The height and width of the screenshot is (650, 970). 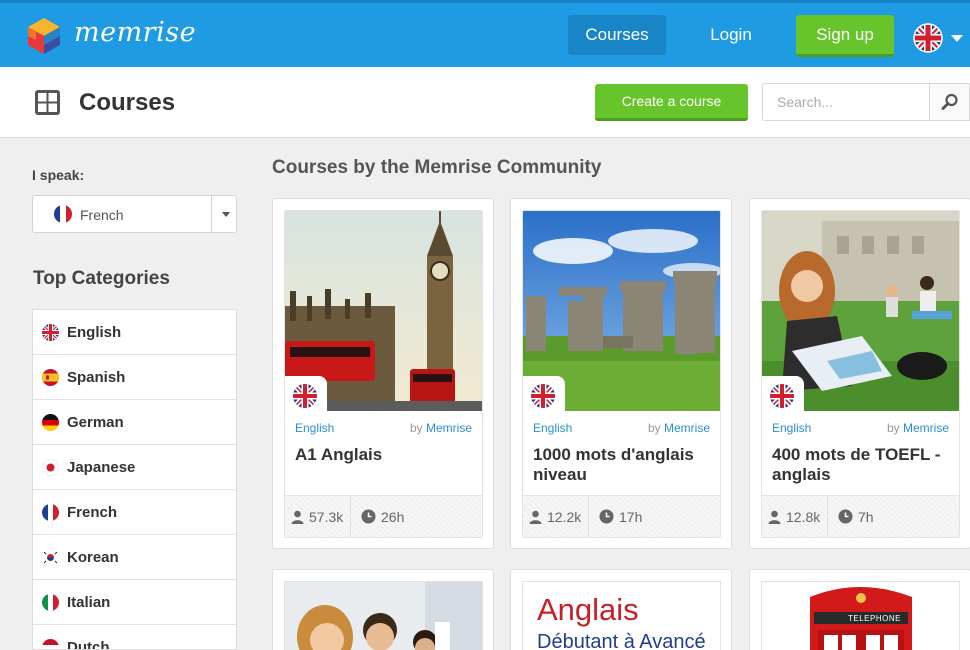 What do you see at coordinates (588, 609) in the screenshot?
I see `course-image-title: Anglais` at bounding box center [588, 609].